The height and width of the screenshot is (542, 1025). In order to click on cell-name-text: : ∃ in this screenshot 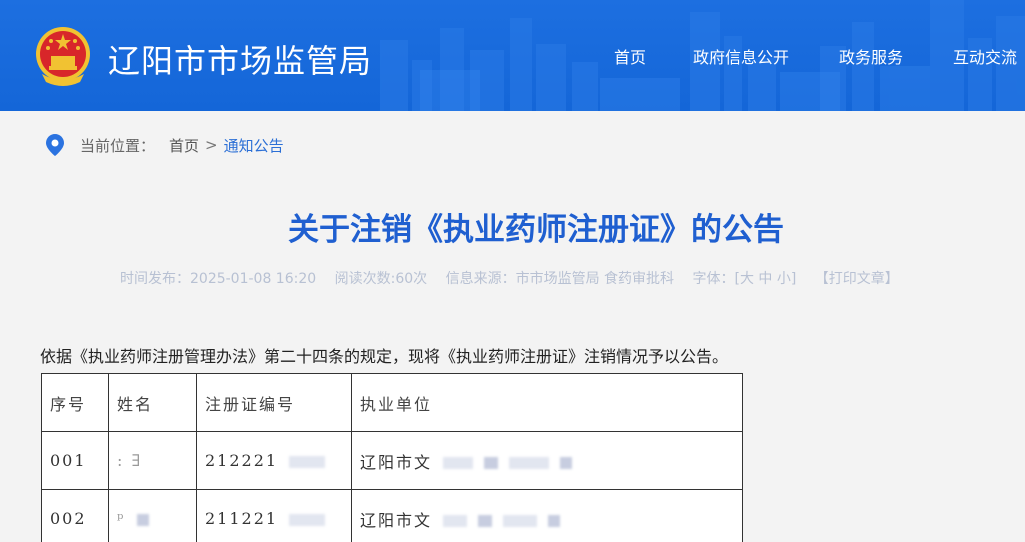, I will do `click(130, 460)`.